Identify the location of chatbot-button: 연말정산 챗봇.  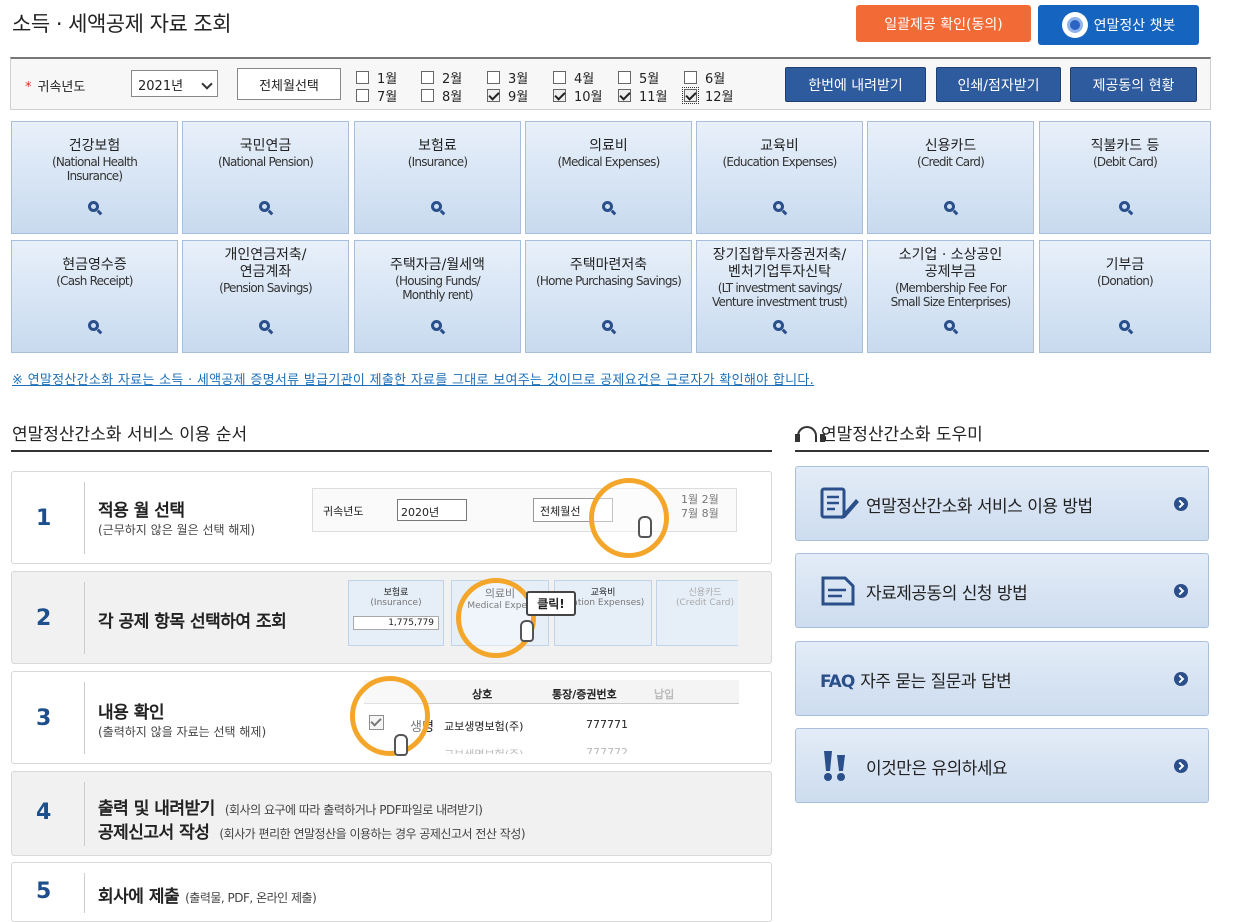
(1118, 25).